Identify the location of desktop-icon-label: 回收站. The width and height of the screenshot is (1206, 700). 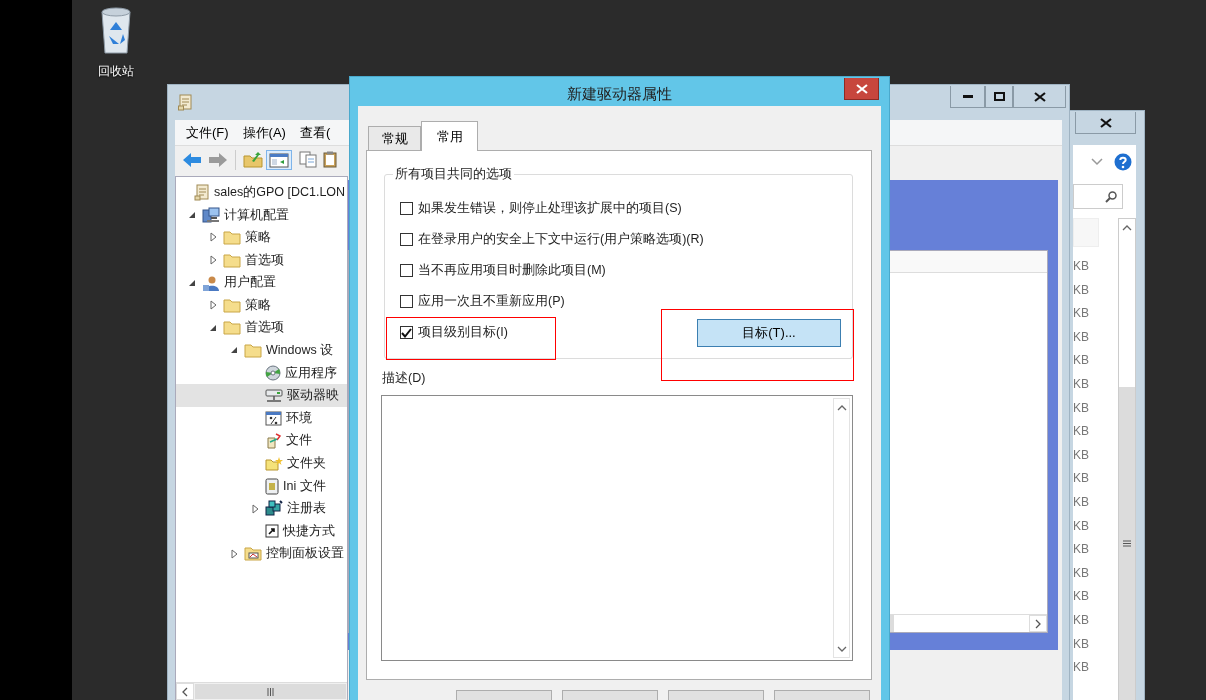
(116, 71).